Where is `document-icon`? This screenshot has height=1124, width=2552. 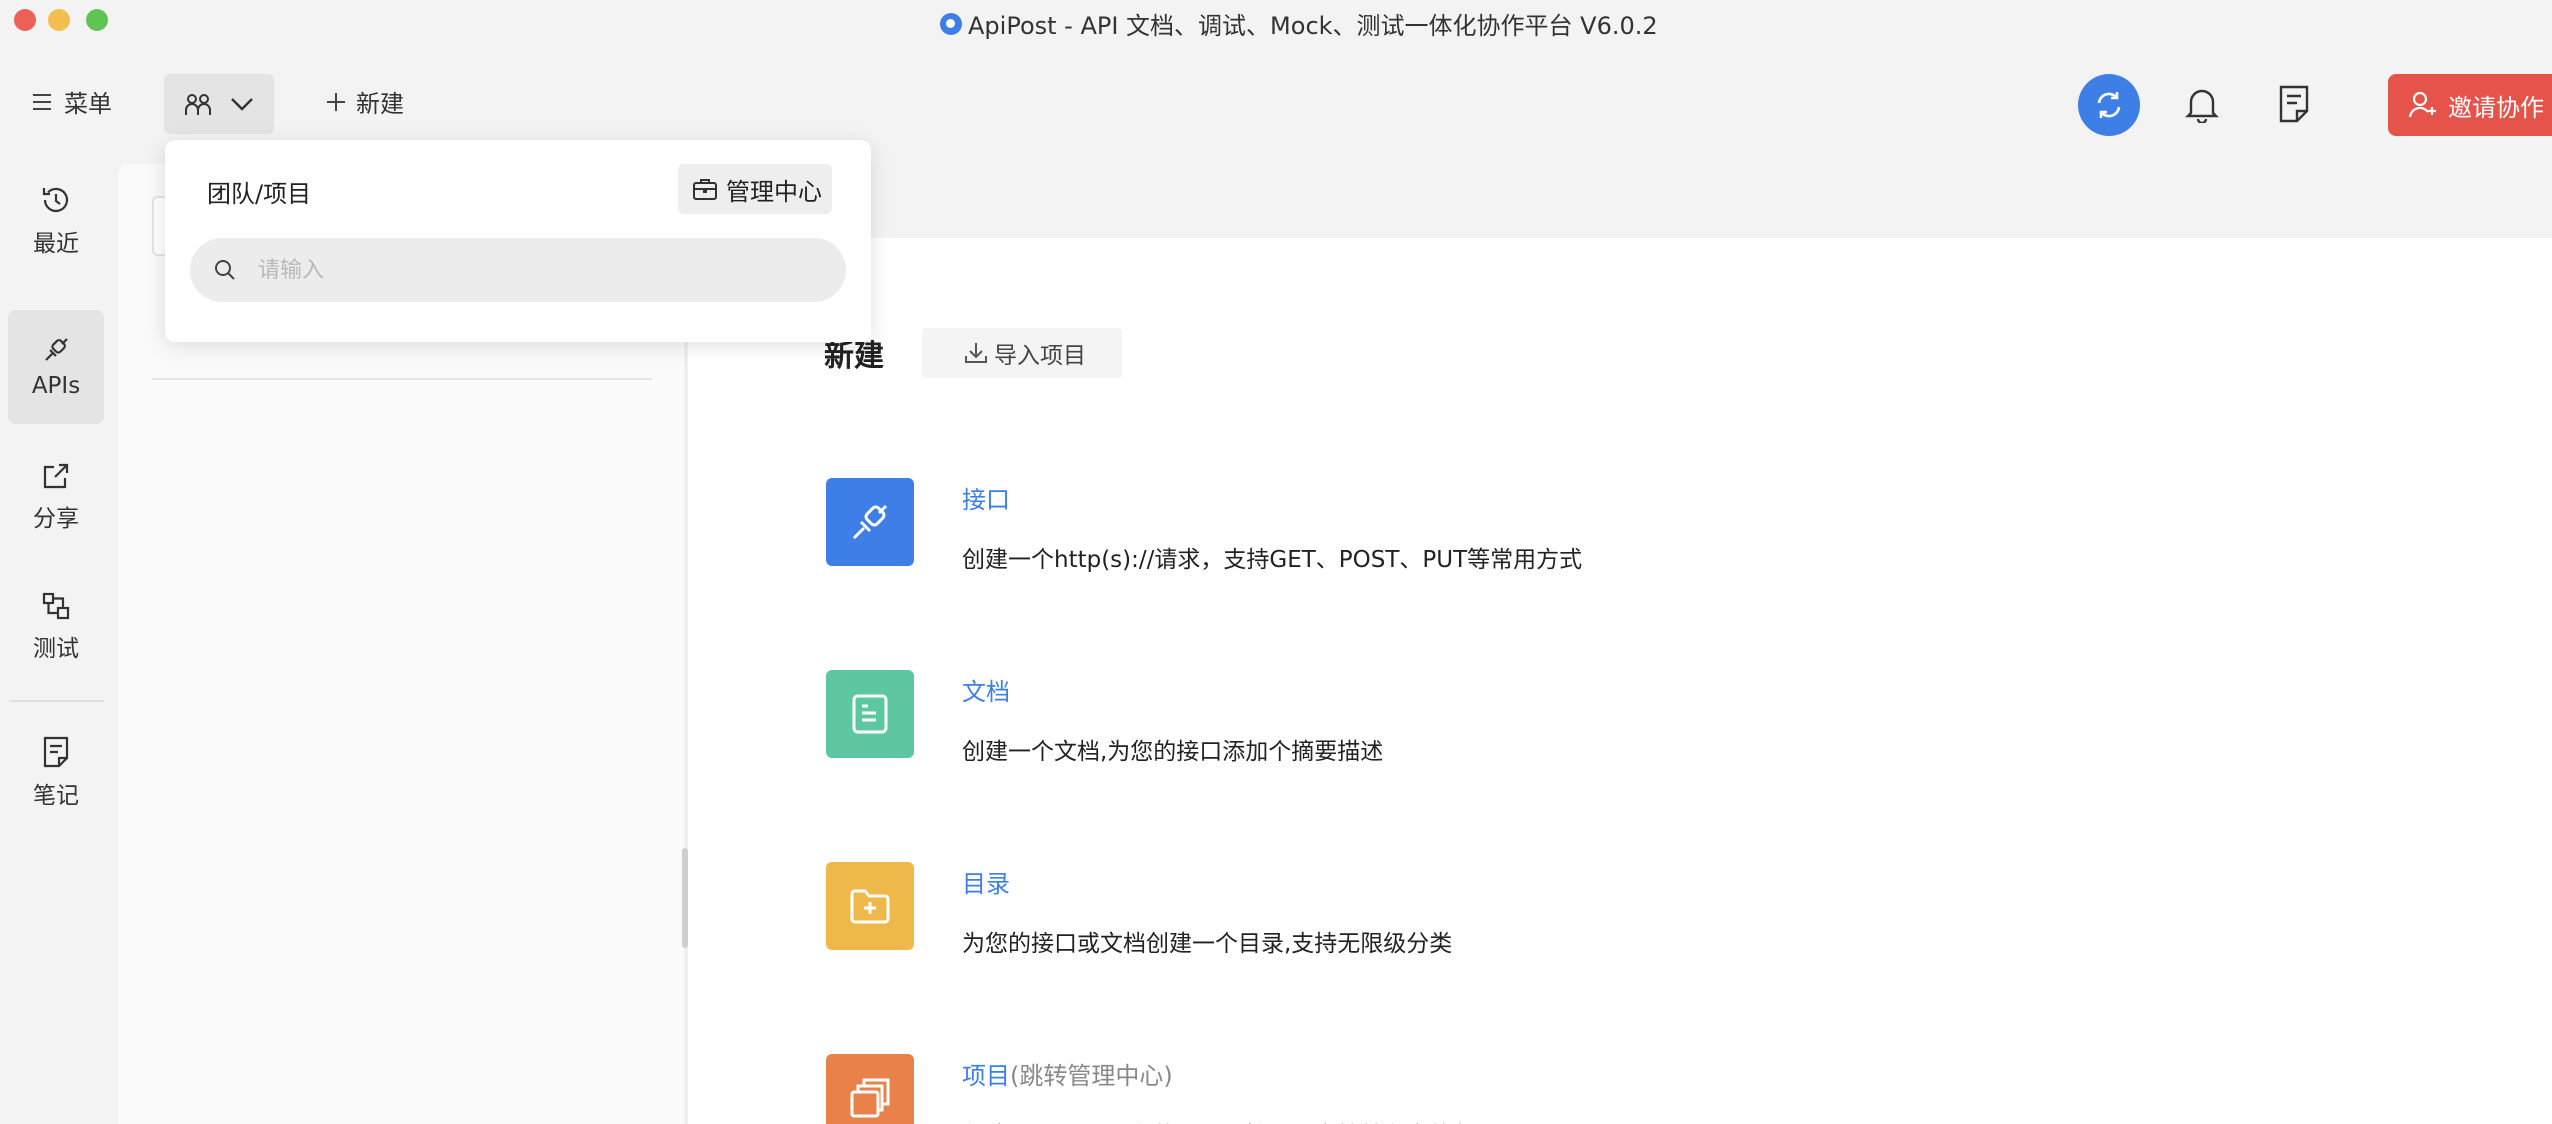
document-icon is located at coordinates (870, 714).